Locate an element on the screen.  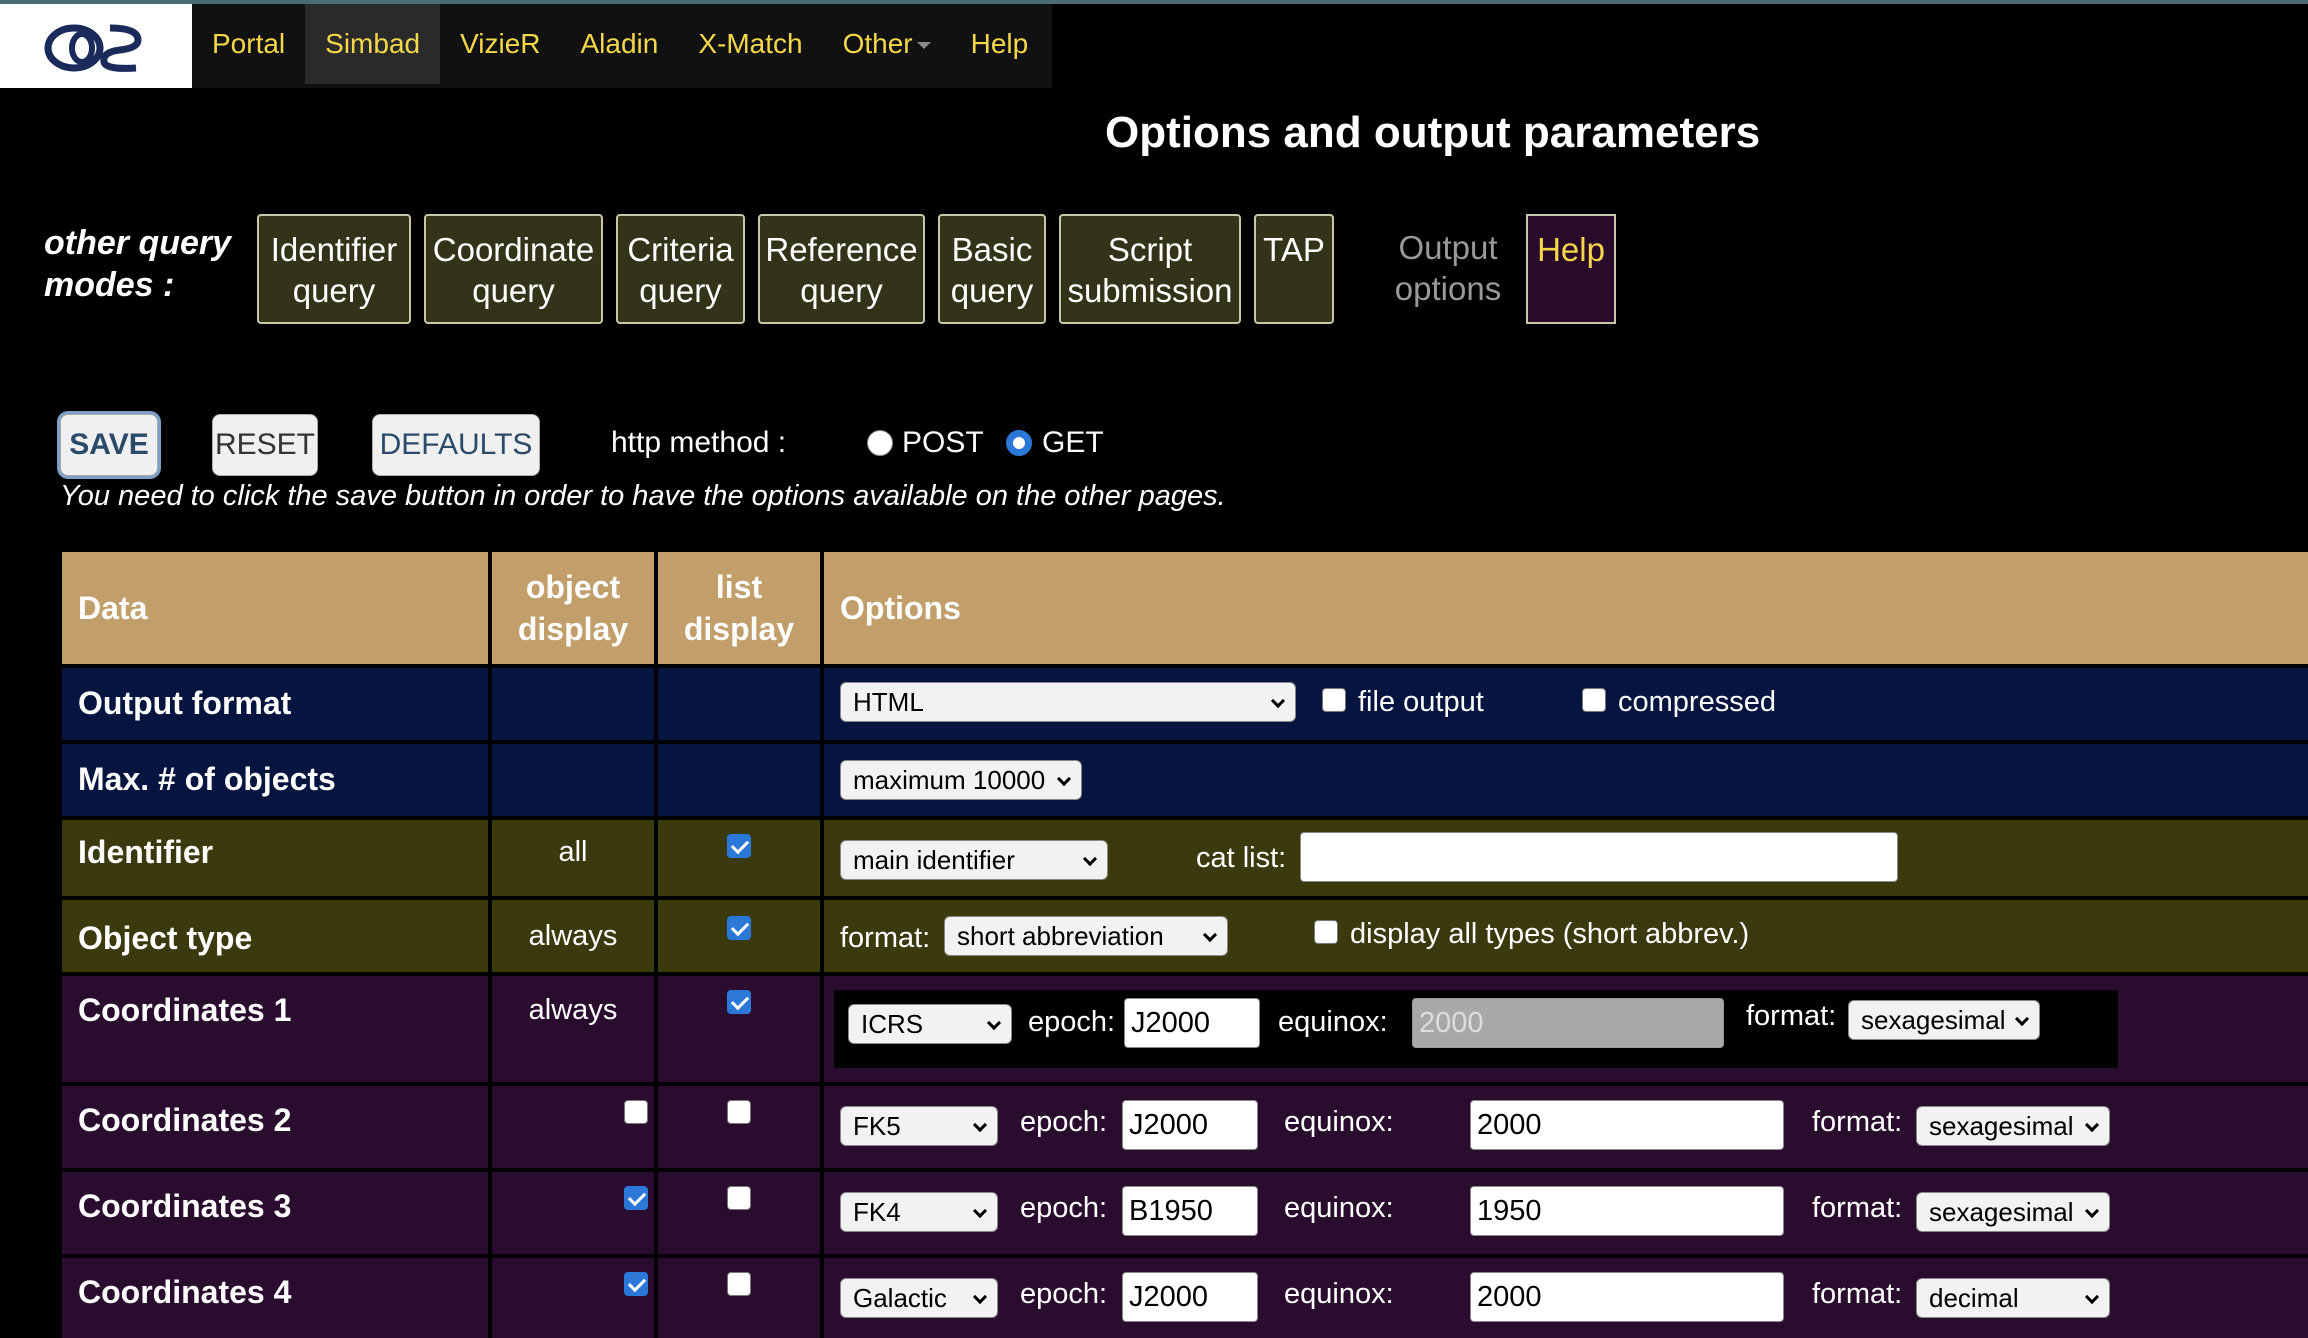
button-line: Script is located at coordinates (1150, 249).